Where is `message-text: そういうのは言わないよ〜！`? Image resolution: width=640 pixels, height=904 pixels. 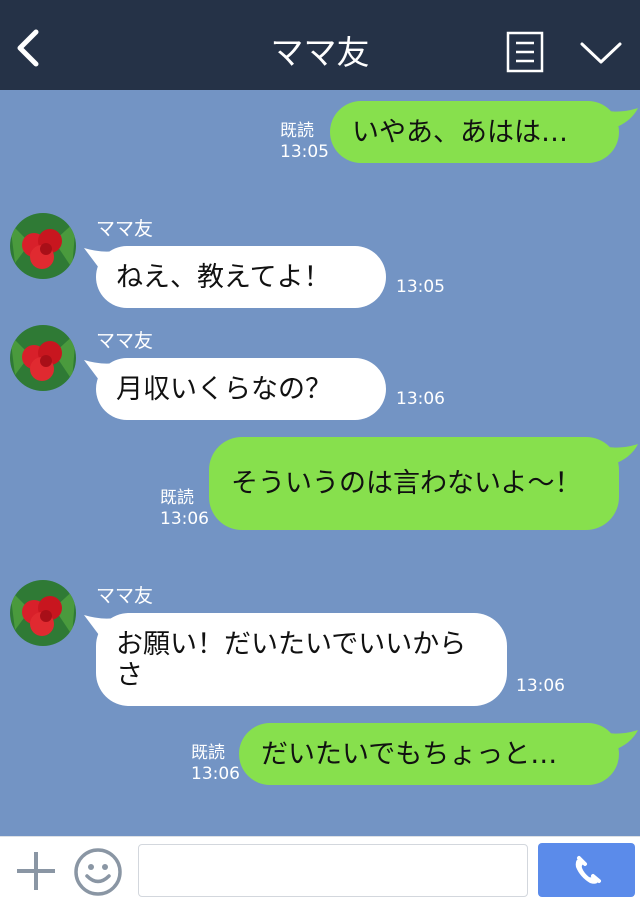
message-text: そういうのは言わないよ〜！ is located at coordinates (406, 483).